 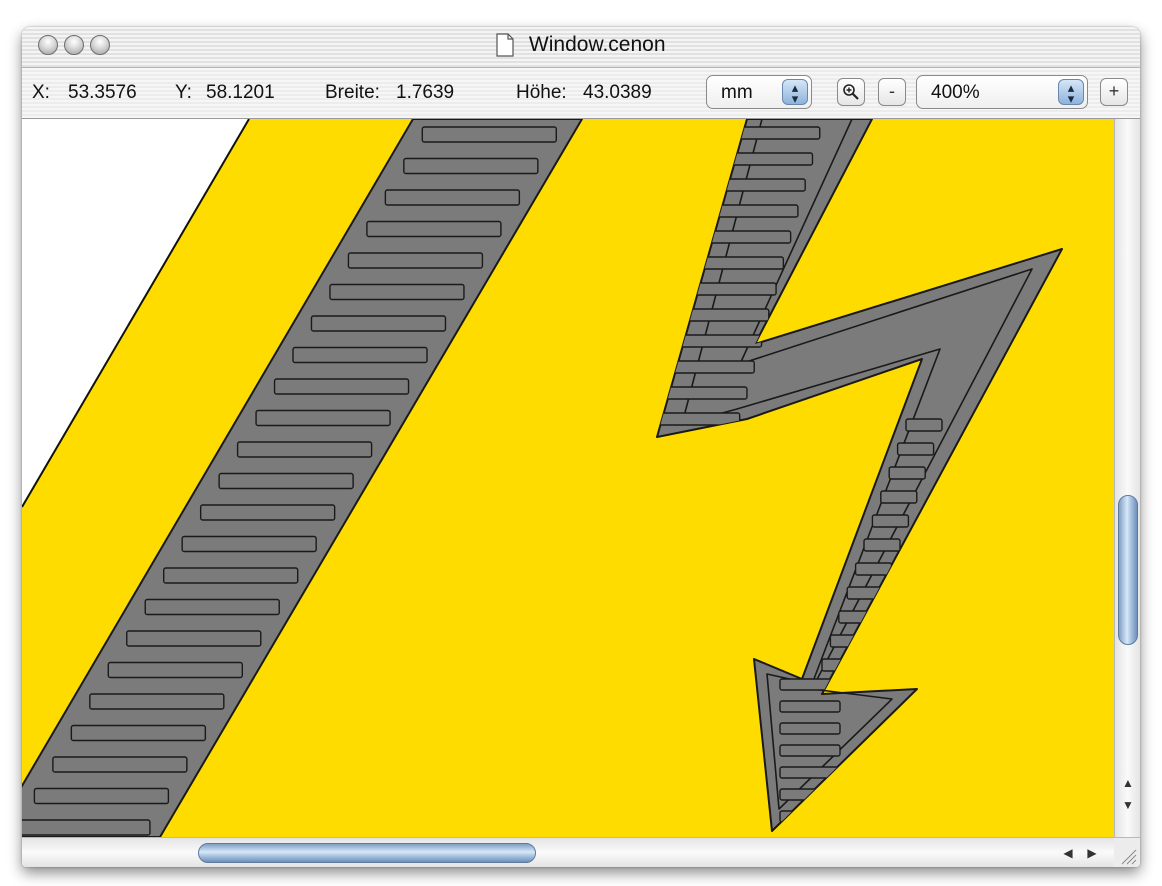 I want to click on window-title: Window.cenon, so click(x=597, y=44).